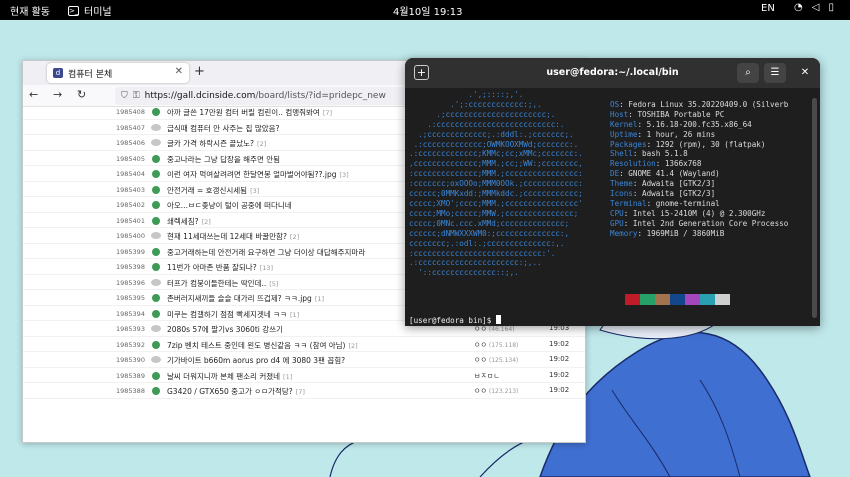 The width and height of the screenshot is (850, 477). I want to click on post-title: 중고거래하는데 안전거래 요구하면 그냥 더이상 대답해주지마라, so click(267, 252).